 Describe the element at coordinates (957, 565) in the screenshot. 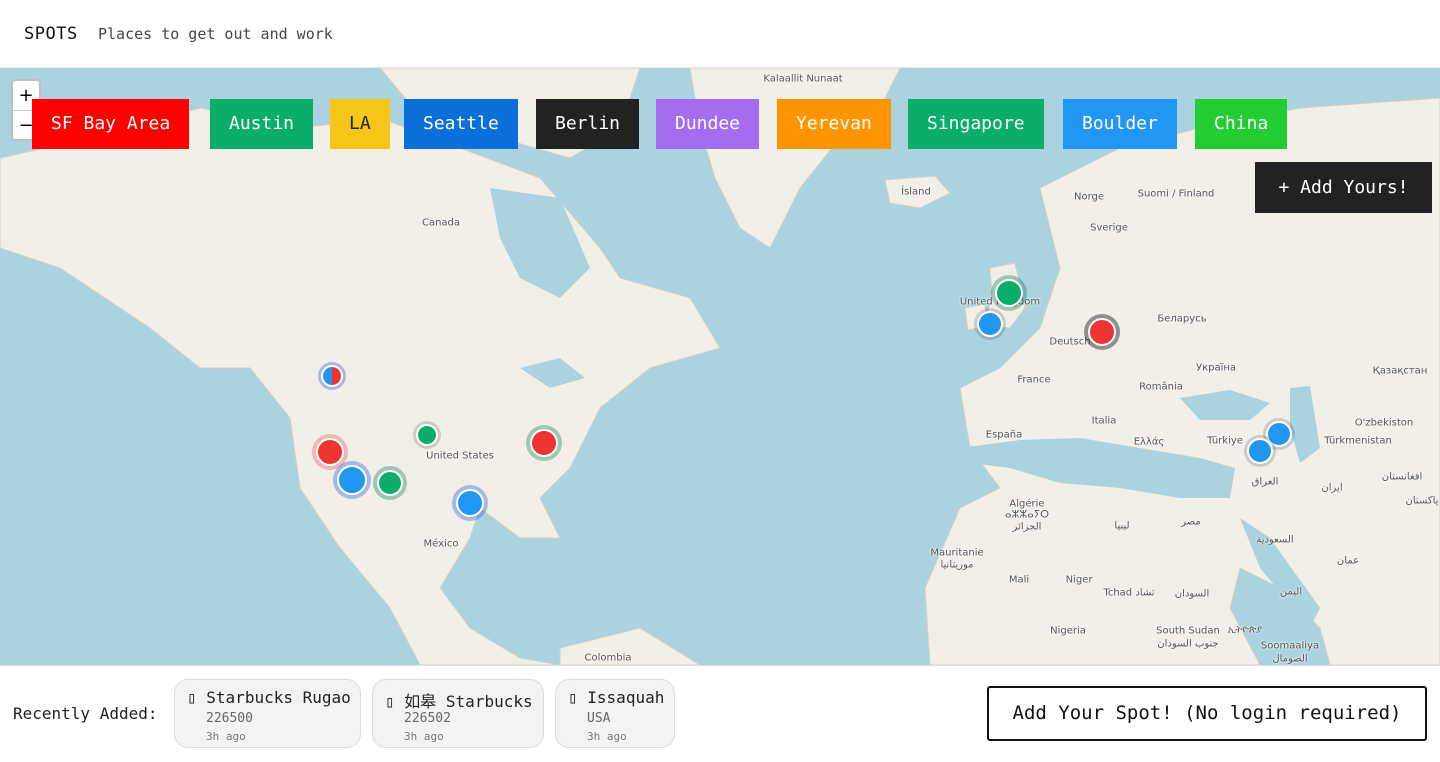

I see `map-label: موريتانيا` at that location.